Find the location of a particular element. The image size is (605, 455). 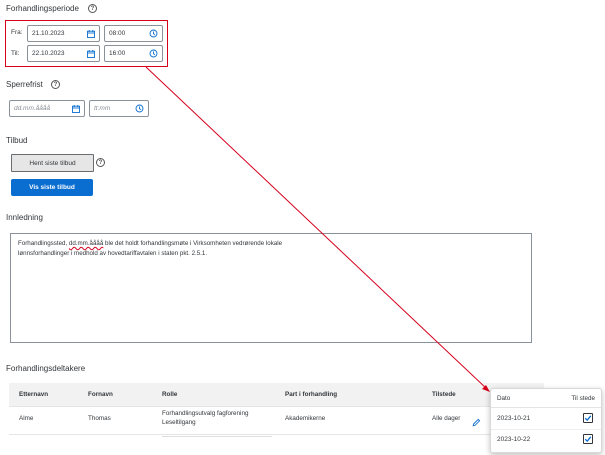

attendance-popover: Dato Til stede 2023-10-21 2023-10-22 is located at coordinates (546, 420).